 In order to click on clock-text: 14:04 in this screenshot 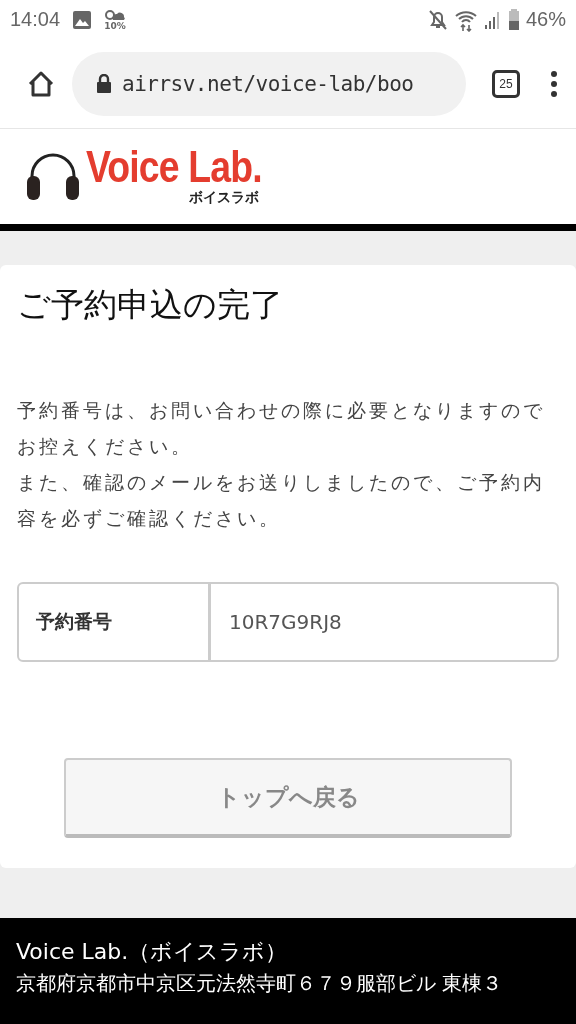, I will do `click(35, 20)`.